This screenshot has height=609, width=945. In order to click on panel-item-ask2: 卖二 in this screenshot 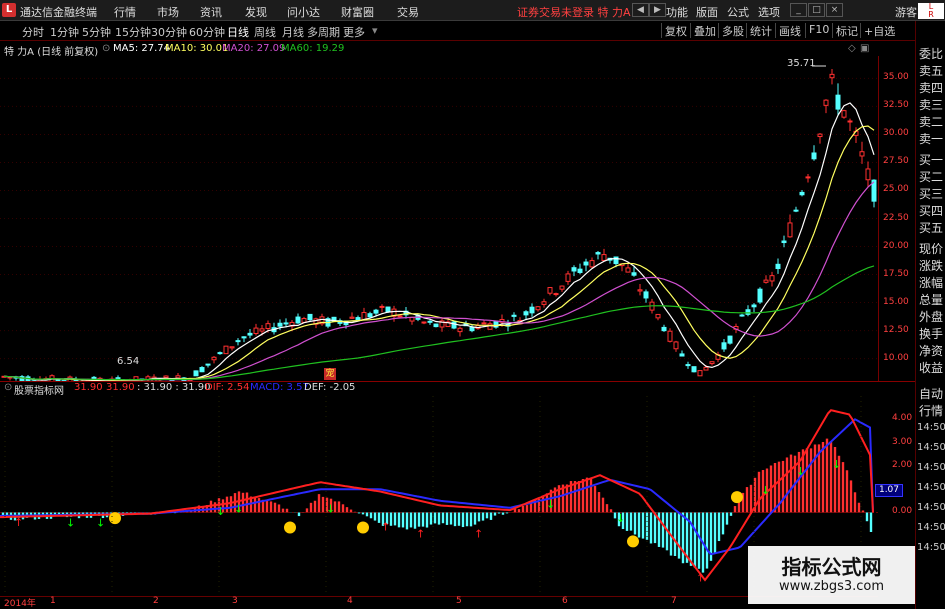, I will do `click(931, 121)`.